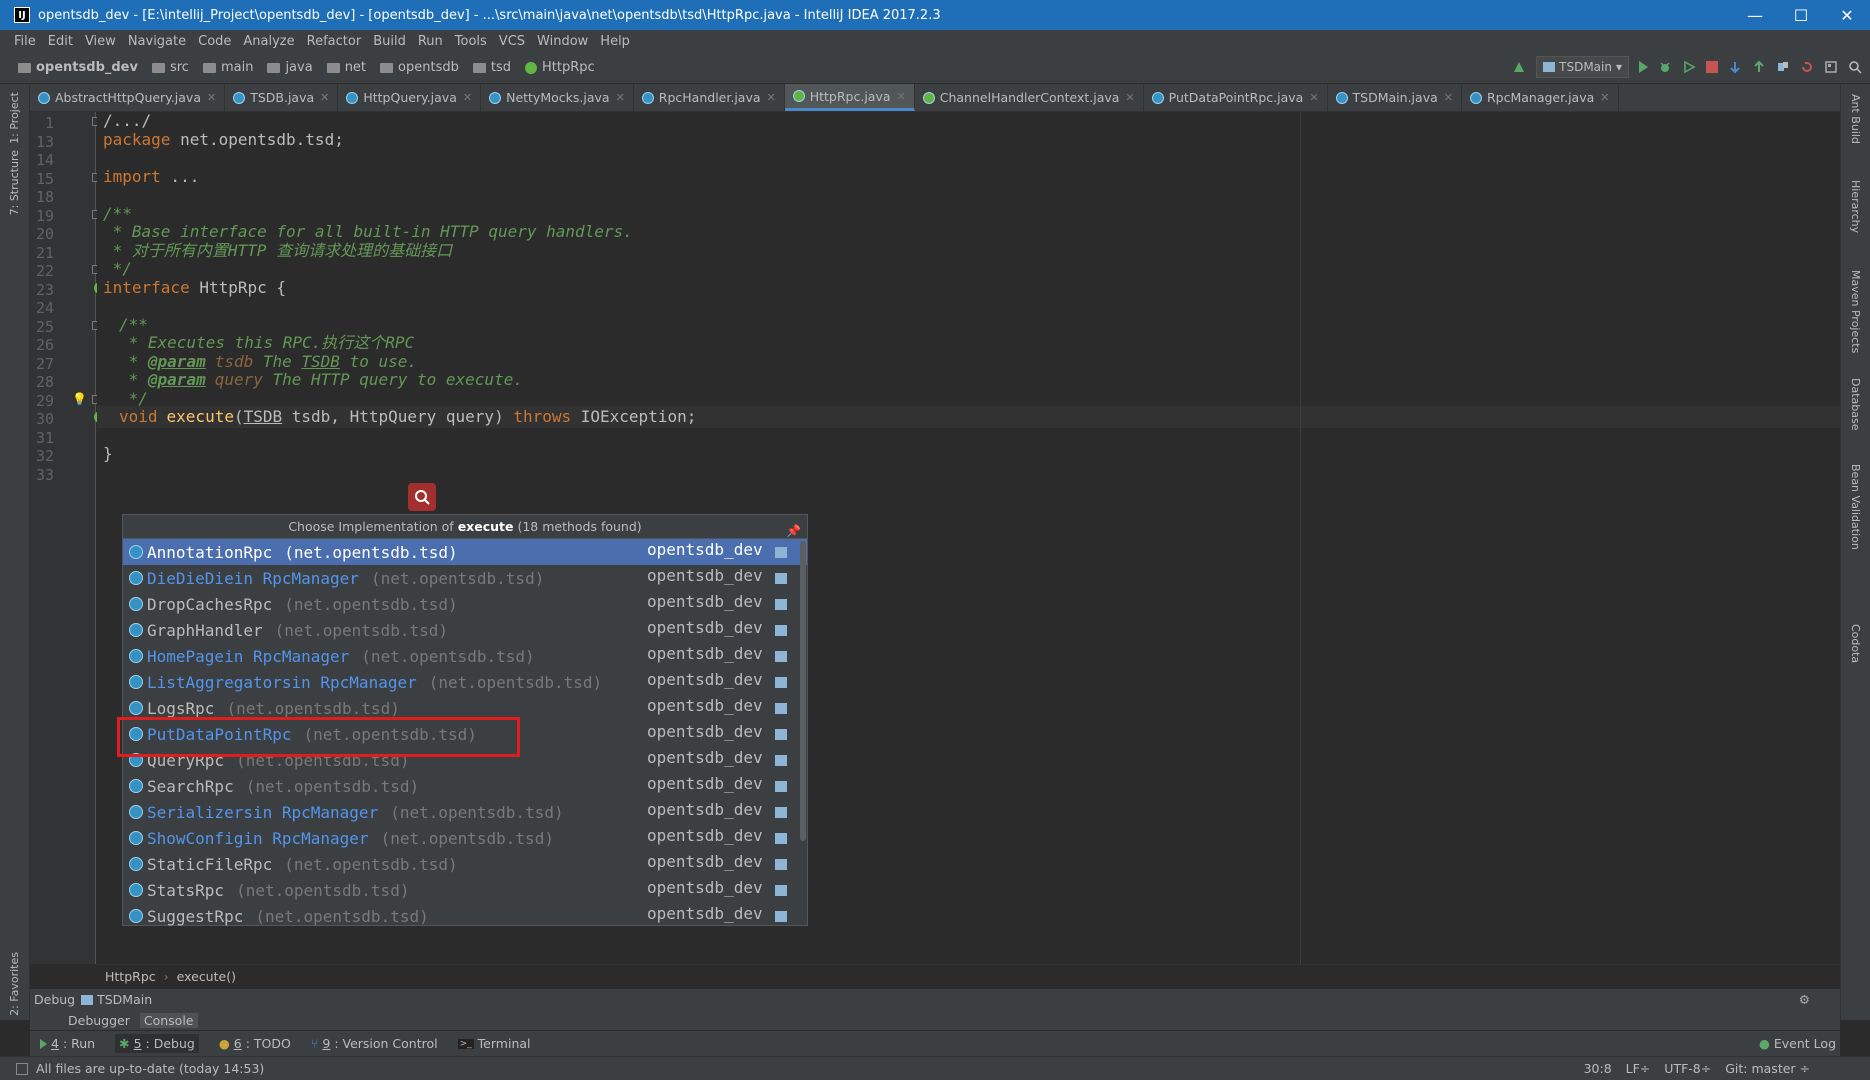  What do you see at coordinates (1855, 311) in the screenshot?
I see `tool-window-maven: Maven Projects` at bounding box center [1855, 311].